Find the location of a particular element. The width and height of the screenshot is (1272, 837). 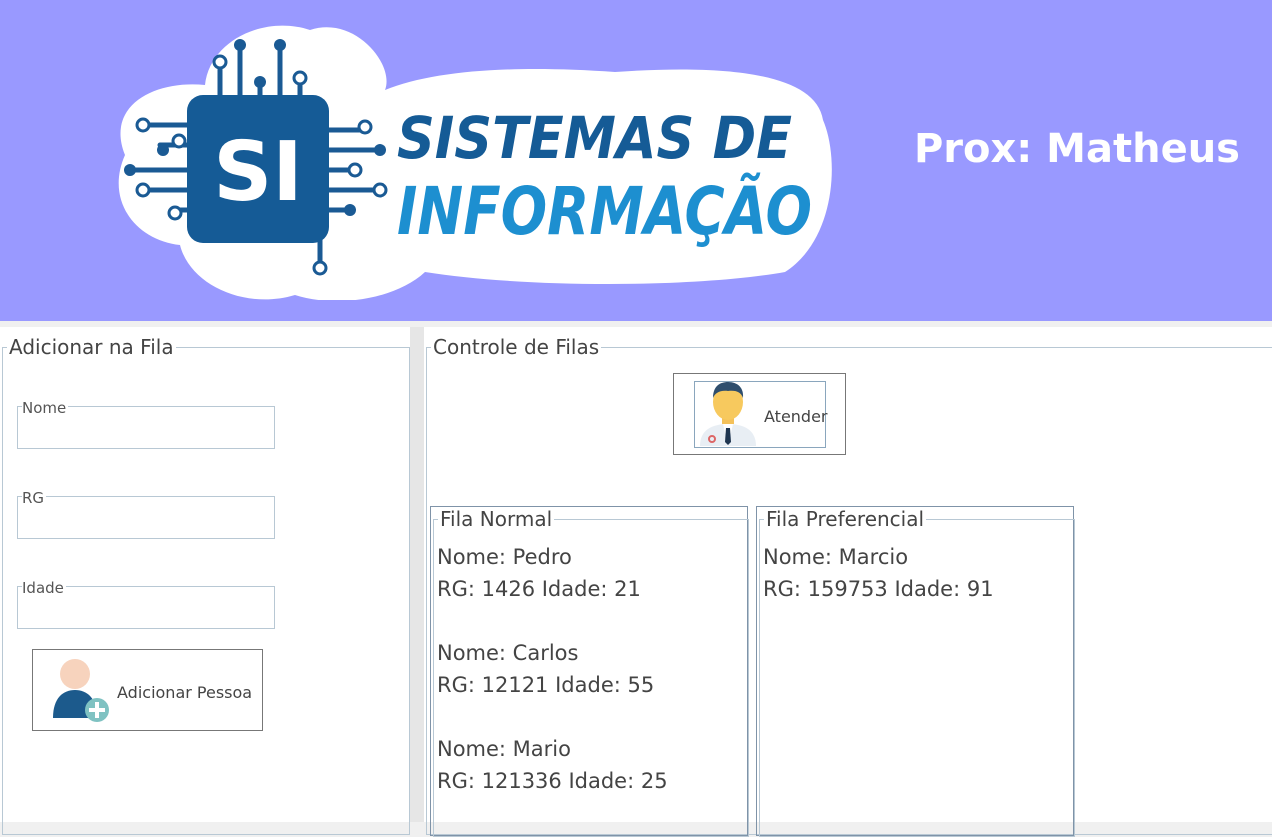

rg-field-label: RG is located at coordinates (34, 498).